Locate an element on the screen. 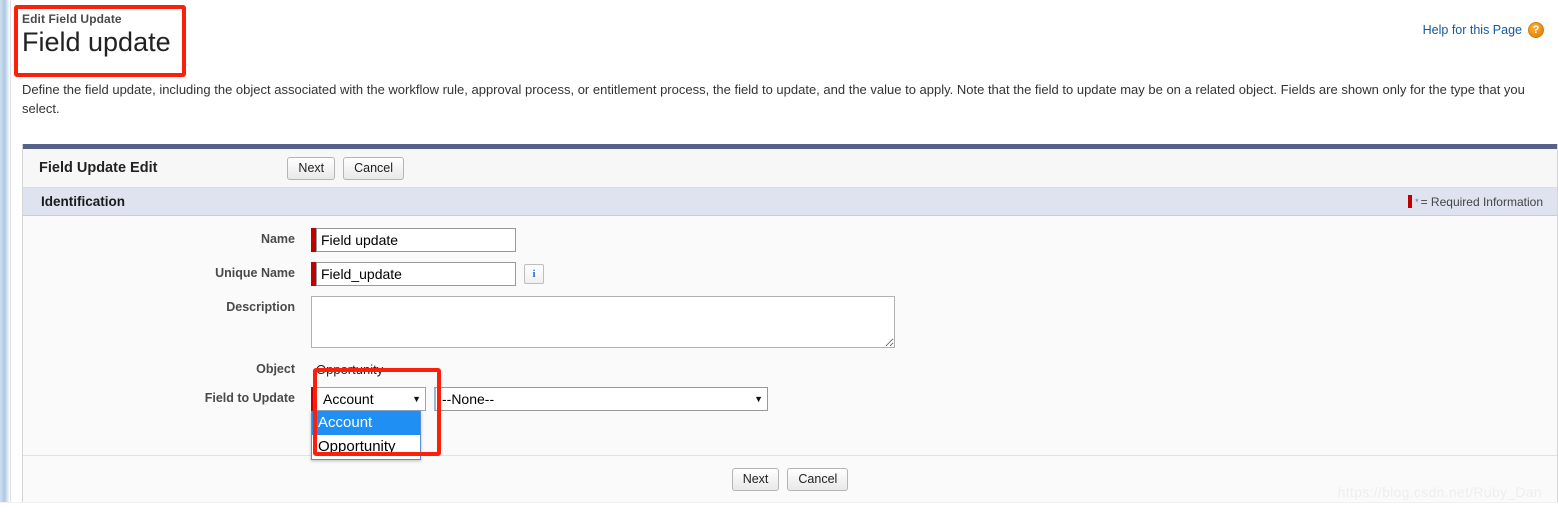 The height and width of the screenshot is (512, 1558). page-bottom-edge is located at coordinates (779, 507).